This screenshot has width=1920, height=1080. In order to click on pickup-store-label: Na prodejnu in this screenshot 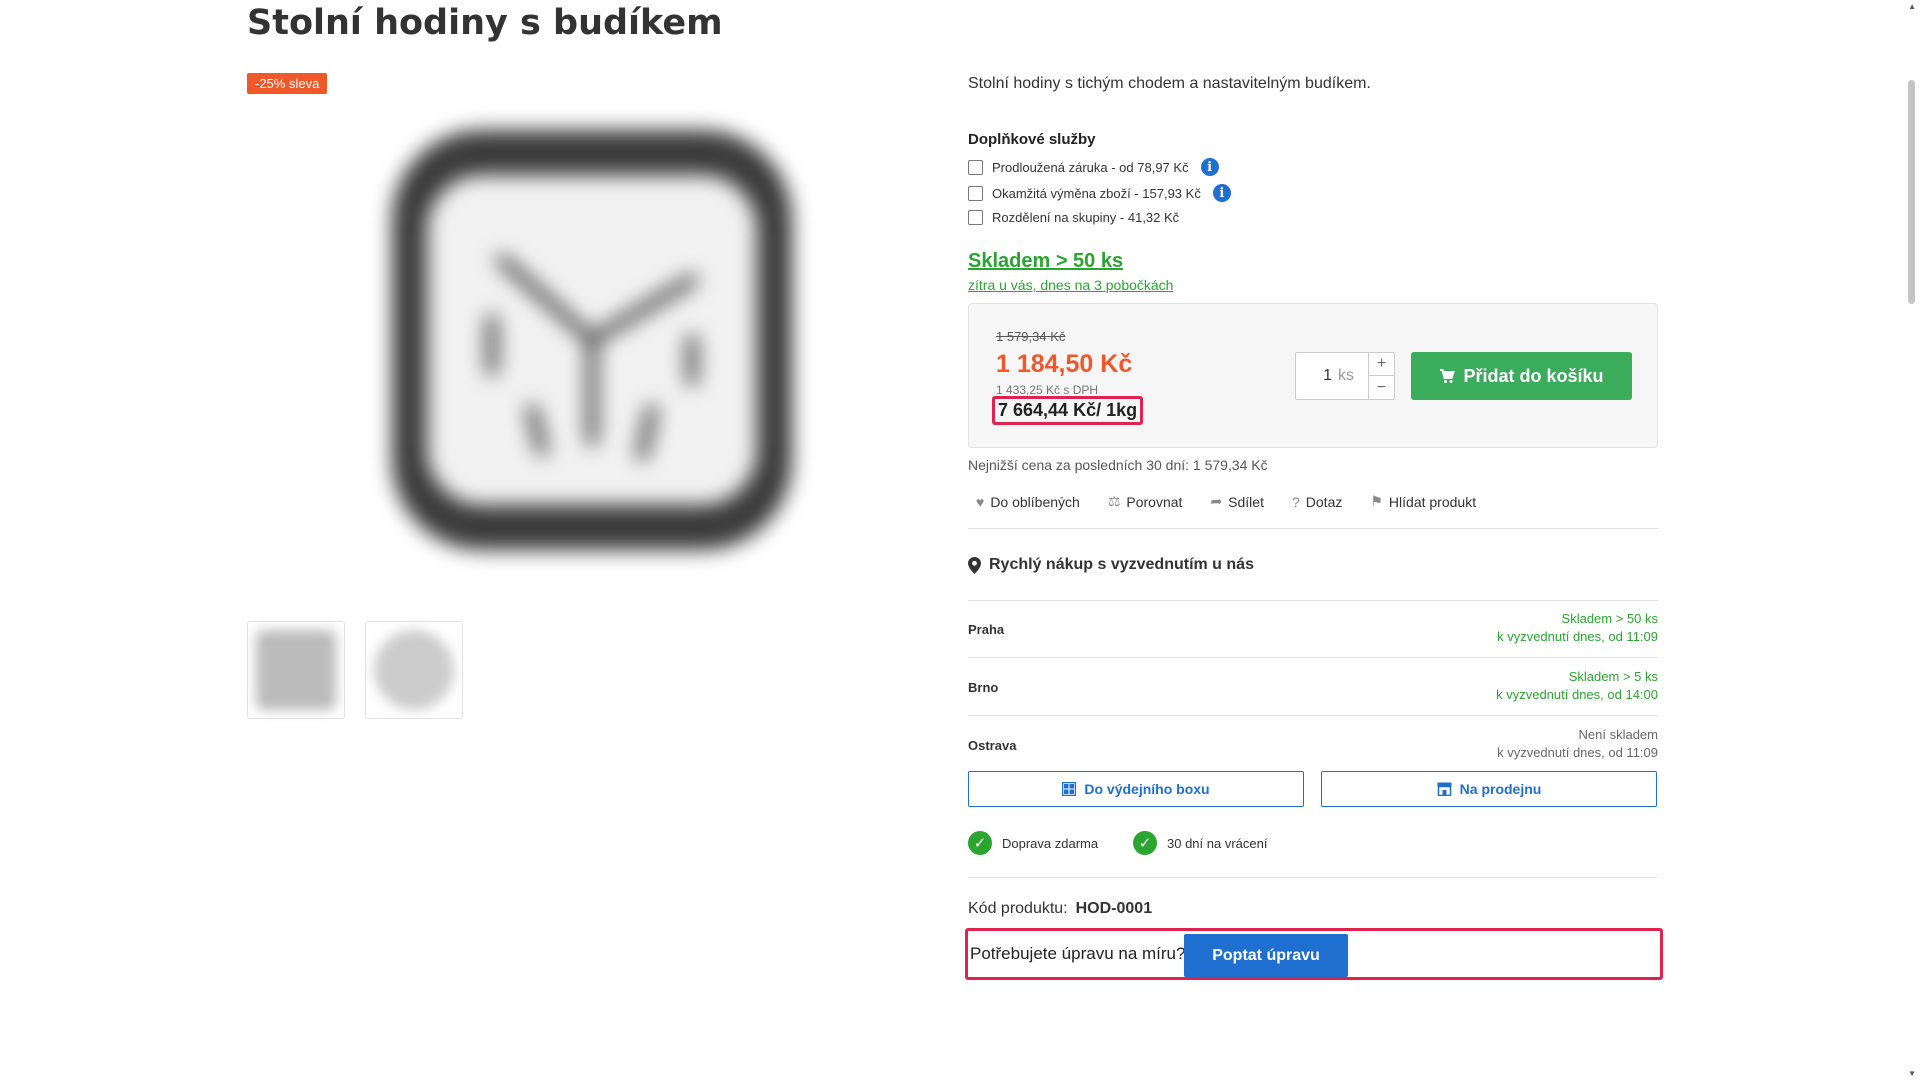, I will do `click(1500, 789)`.